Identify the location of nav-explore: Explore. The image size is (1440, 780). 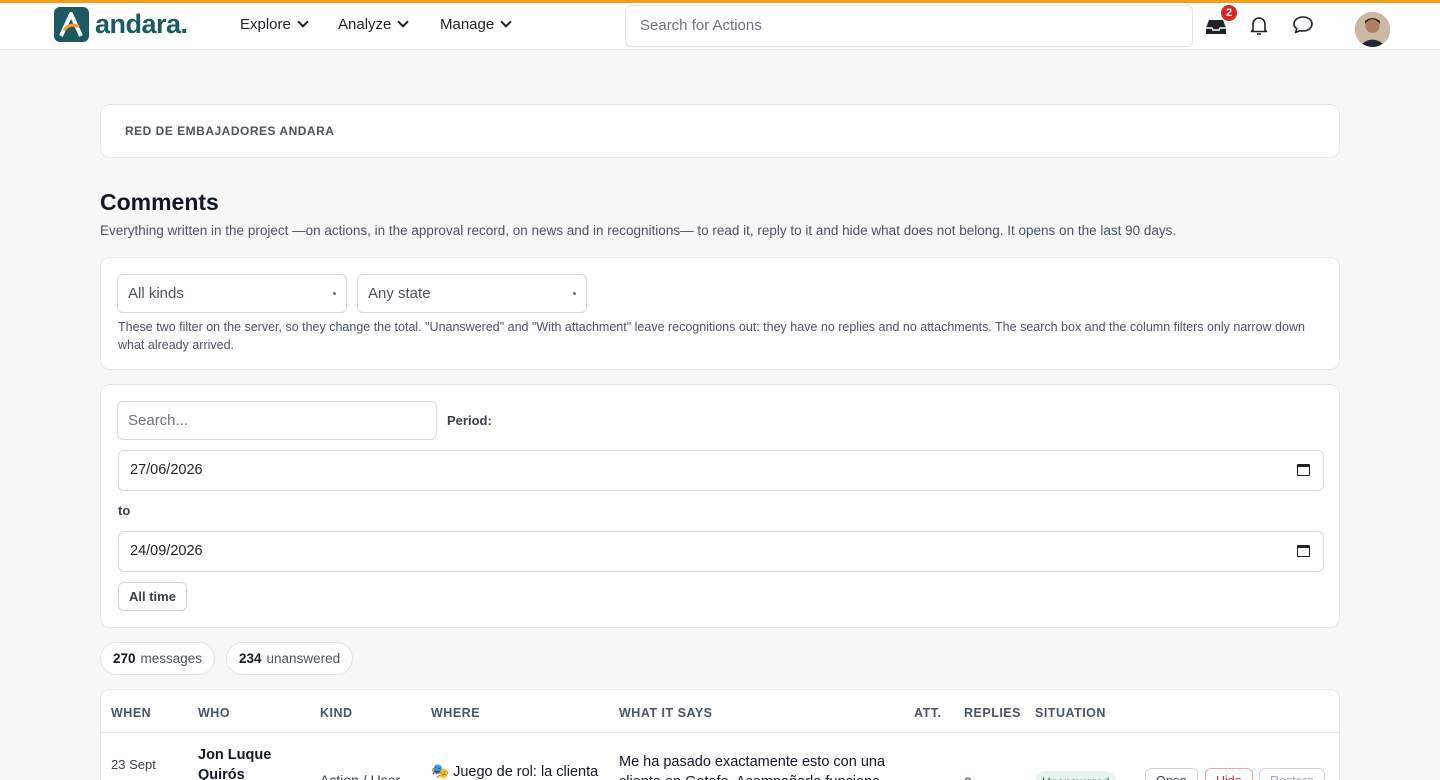
(274, 24).